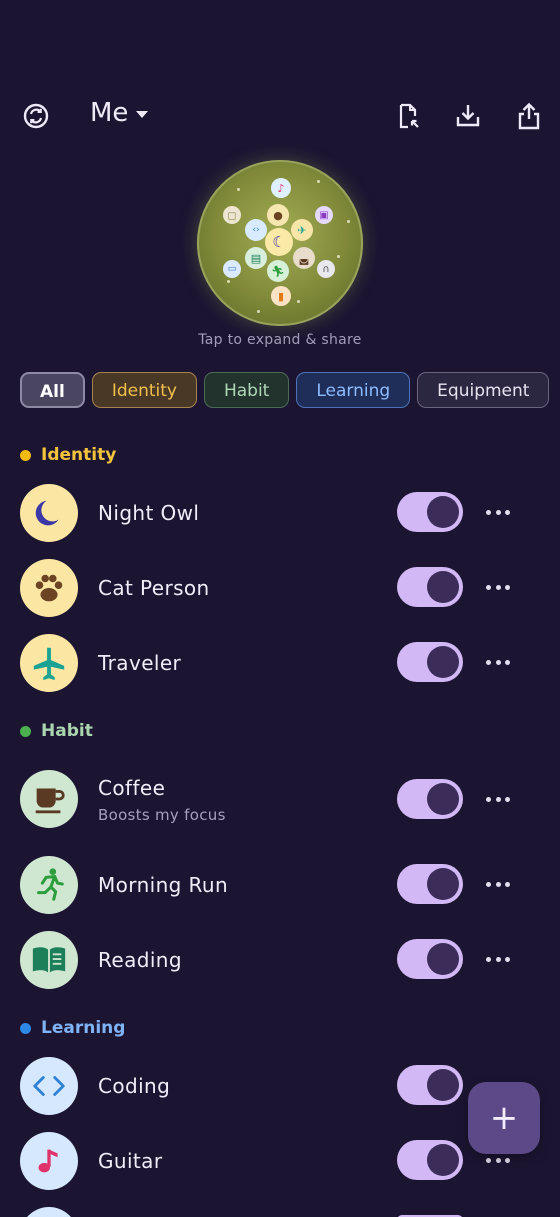 This screenshot has width=560, height=1217. Describe the element at coordinates (49, 513) in the screenshot. I see `moon-icon` at that location.